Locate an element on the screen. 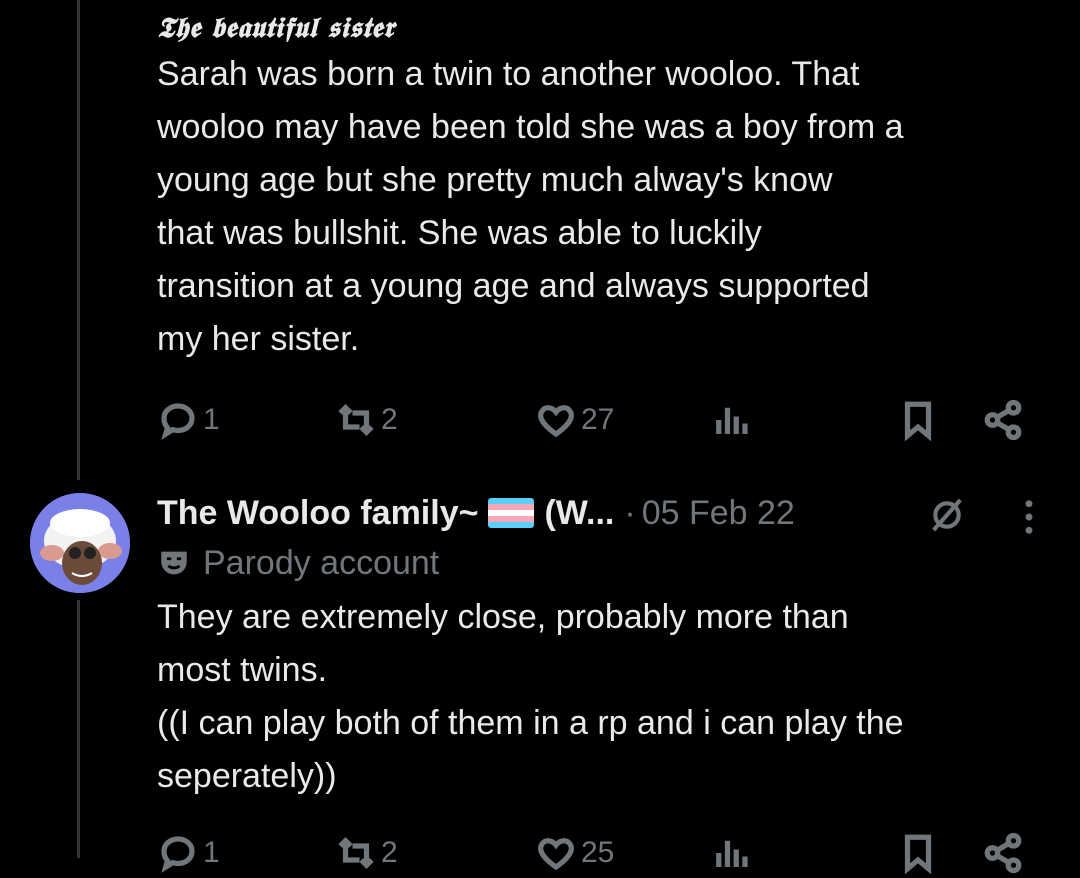 Image resolution: width=1080 pixels, height=878 pixels. like-button: 25 is located at coordinates (574, 853).